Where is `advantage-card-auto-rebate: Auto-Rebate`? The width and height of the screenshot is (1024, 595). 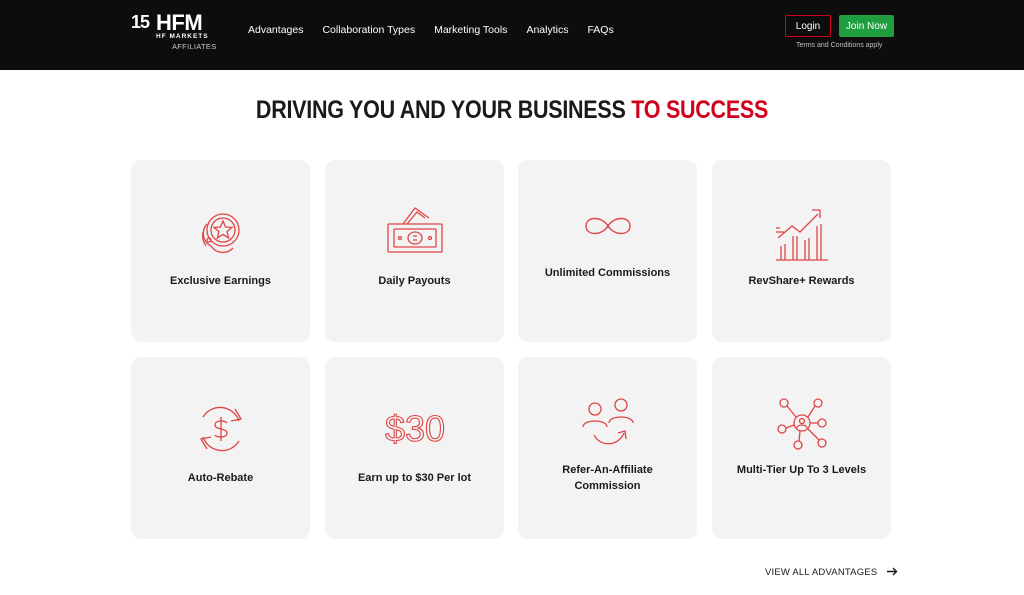
advantage-card-auto-rebate: Auto-Rebate is located at coordinates (220, 448).